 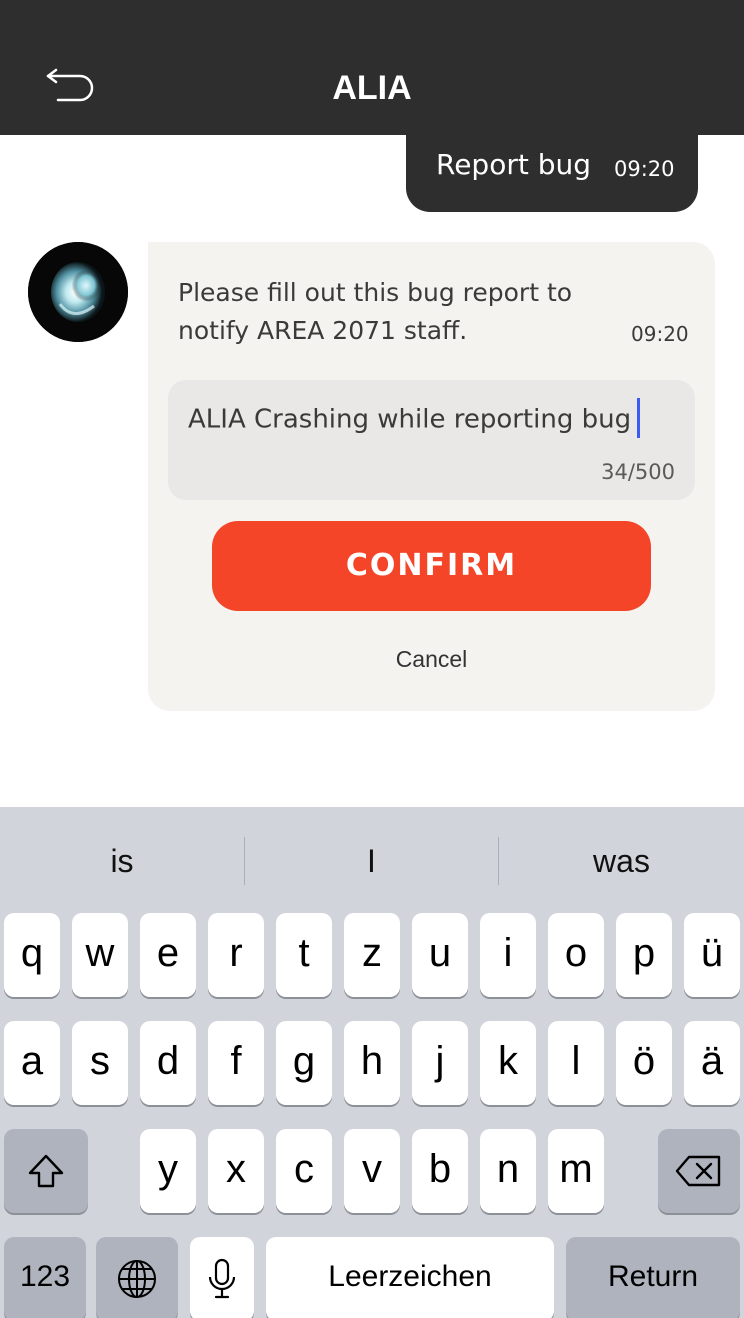 What do you see at coordinates (621, 861) in the screenshot?
I see `suggestion-3: was` at bounding box center [621, 861].